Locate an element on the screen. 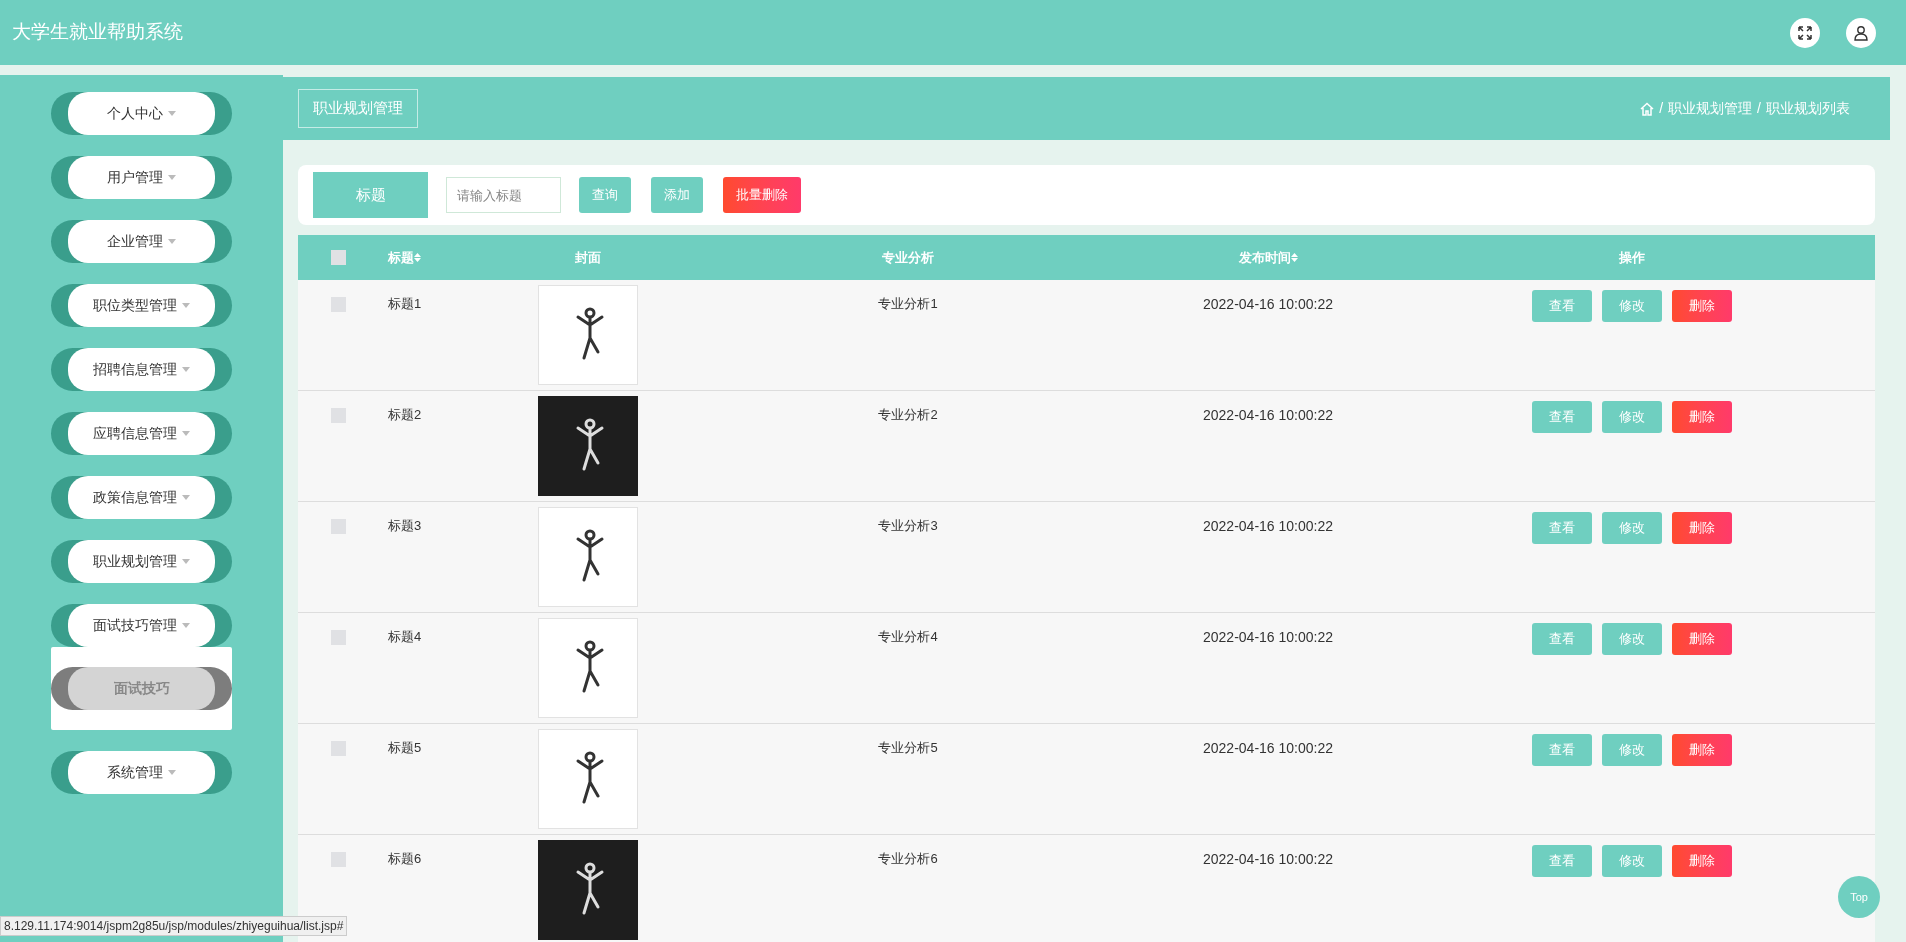  batch-delete-button: 批量删除 is located at coordinates (762, 195).